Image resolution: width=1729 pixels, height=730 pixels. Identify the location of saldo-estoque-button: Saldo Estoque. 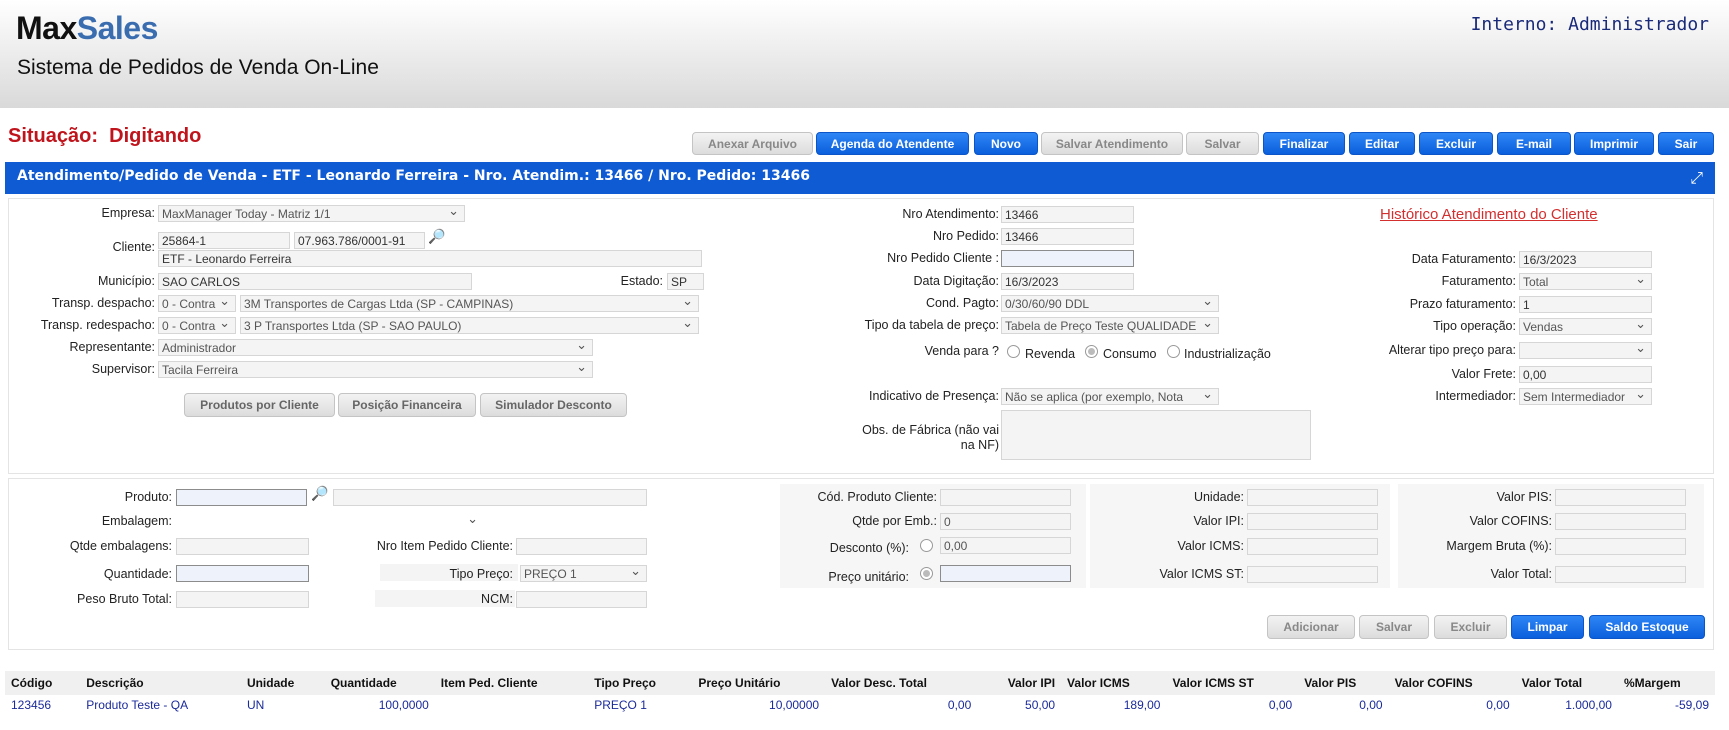
(1647, 627).